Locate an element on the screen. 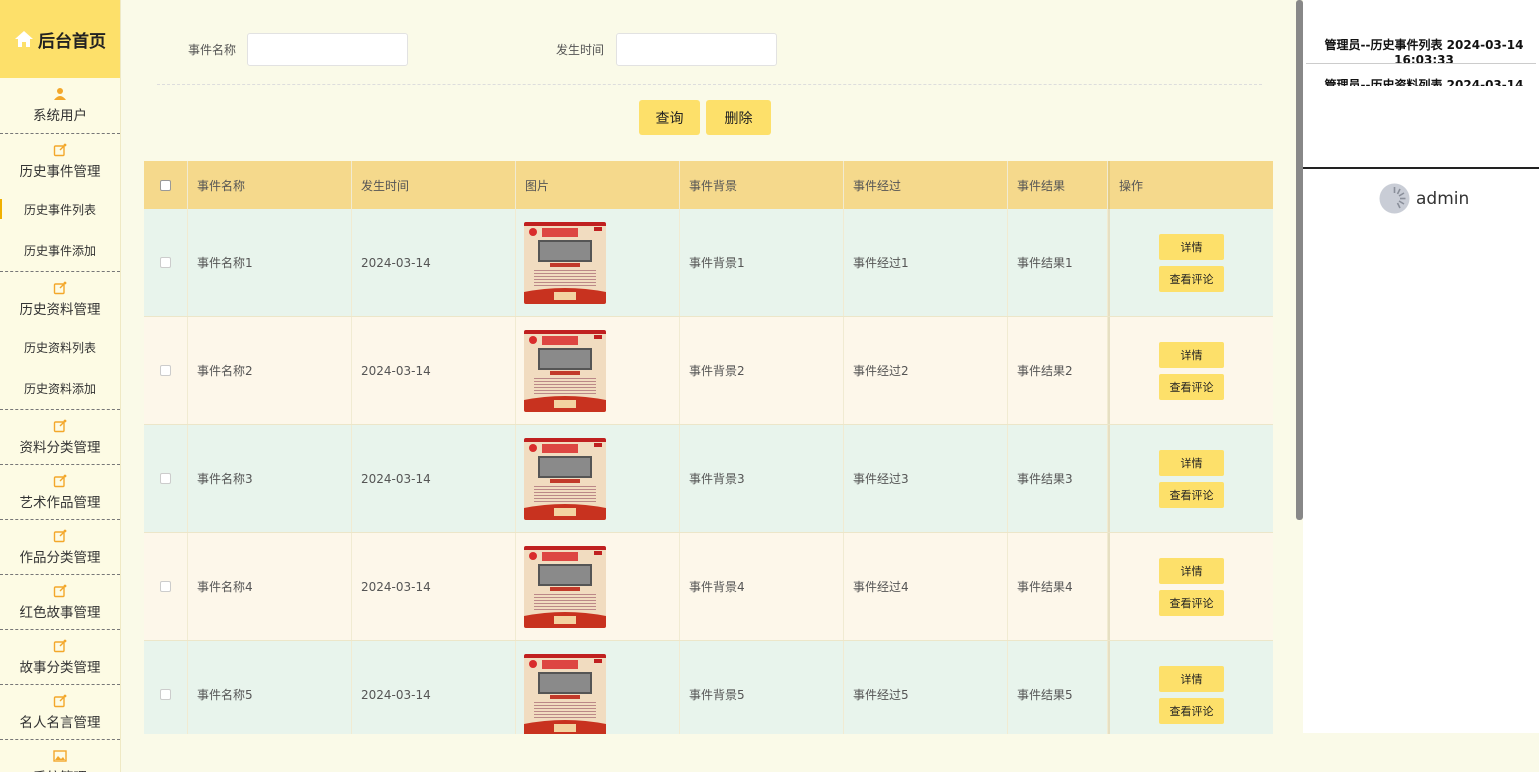 Image resolution: width=1539 pixels, height=772 pixels. submenu-item: 历史事件列表 is located at coordinates (60, 209).